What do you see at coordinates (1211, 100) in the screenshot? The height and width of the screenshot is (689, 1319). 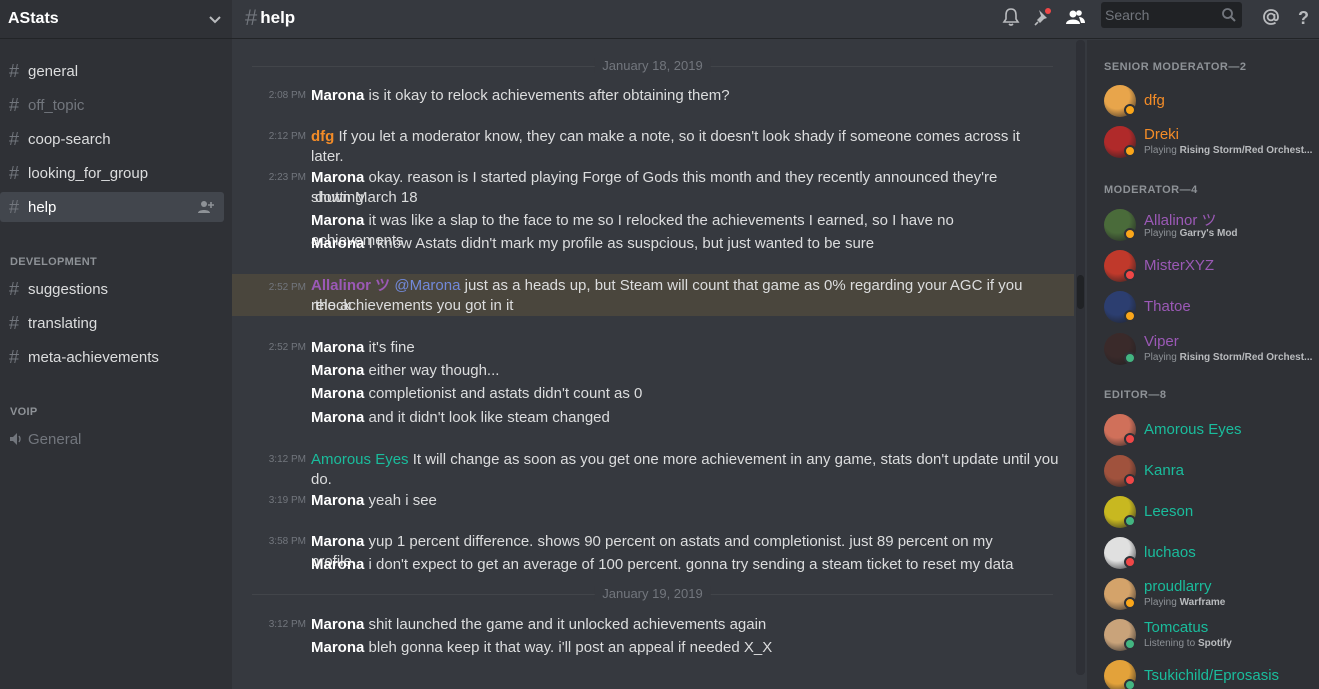 I see `member-item: dfg` at bounding box center [1211, 100].